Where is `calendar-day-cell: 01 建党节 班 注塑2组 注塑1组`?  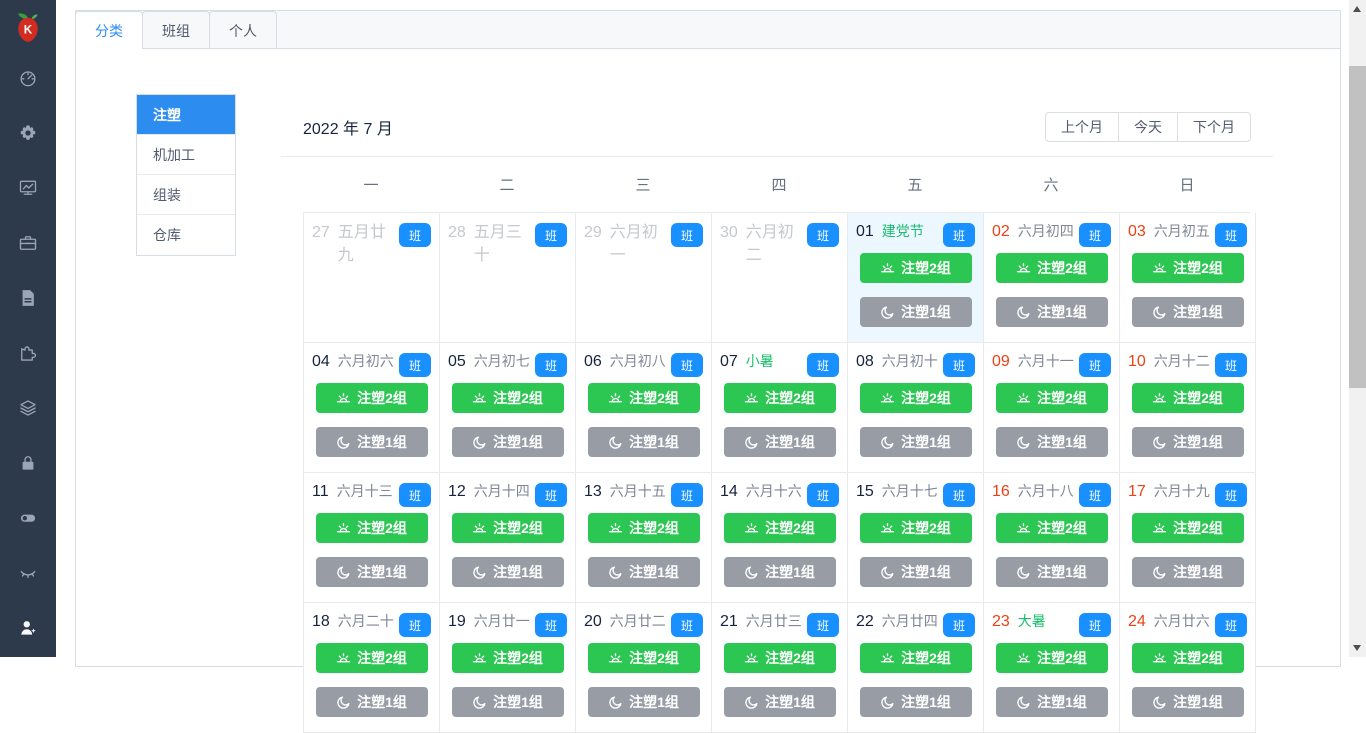
calendar-day-cell: 01 建党节 班 注塑2组 注塑1组 is located at coordinates (916, 278).